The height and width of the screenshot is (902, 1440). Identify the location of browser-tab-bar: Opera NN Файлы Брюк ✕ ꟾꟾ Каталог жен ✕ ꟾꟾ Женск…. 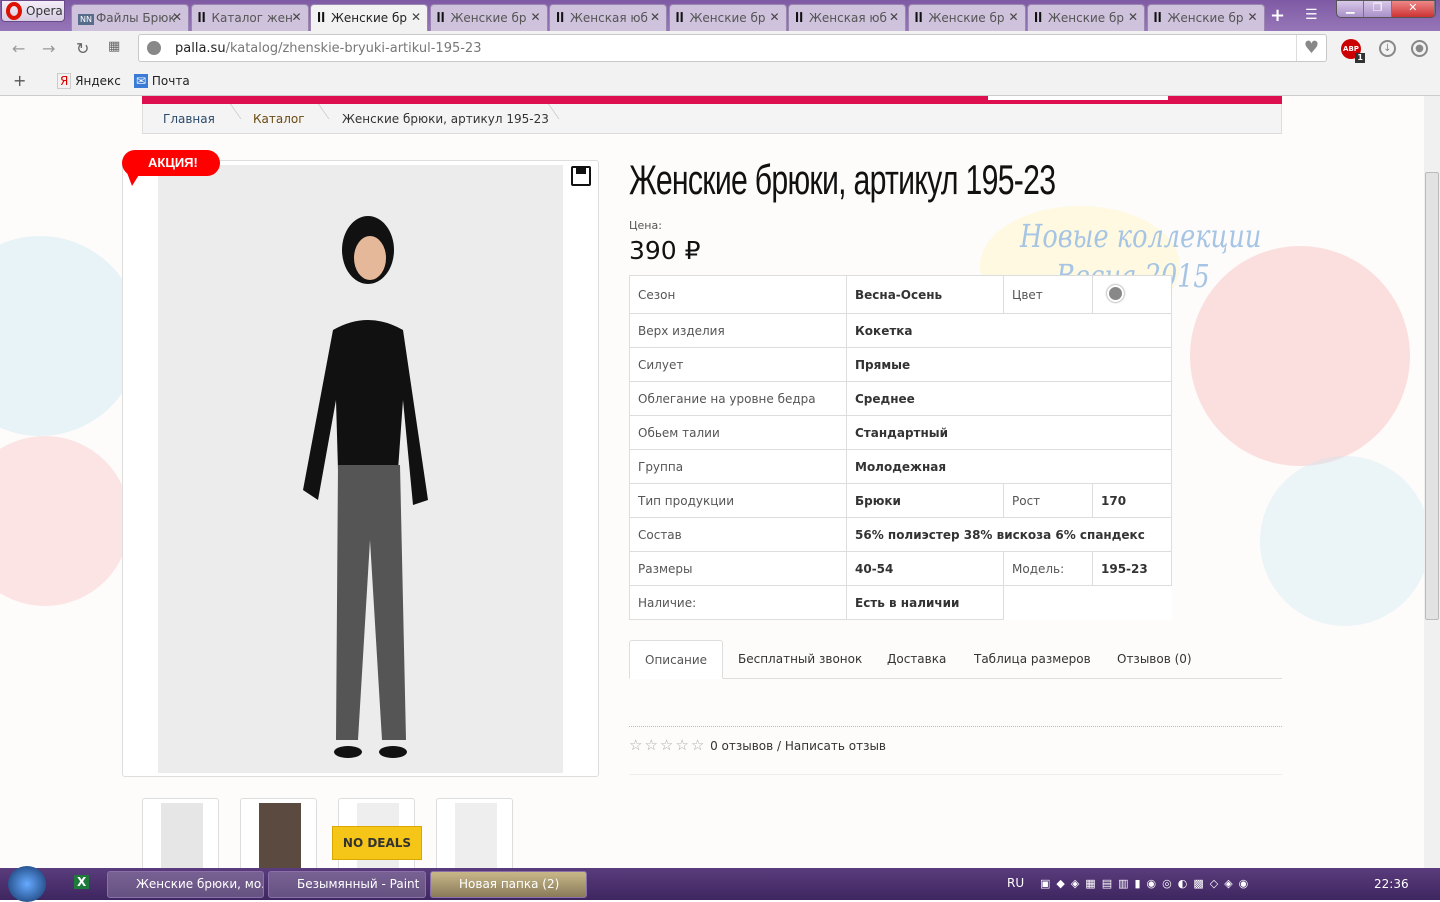
(720, 15).